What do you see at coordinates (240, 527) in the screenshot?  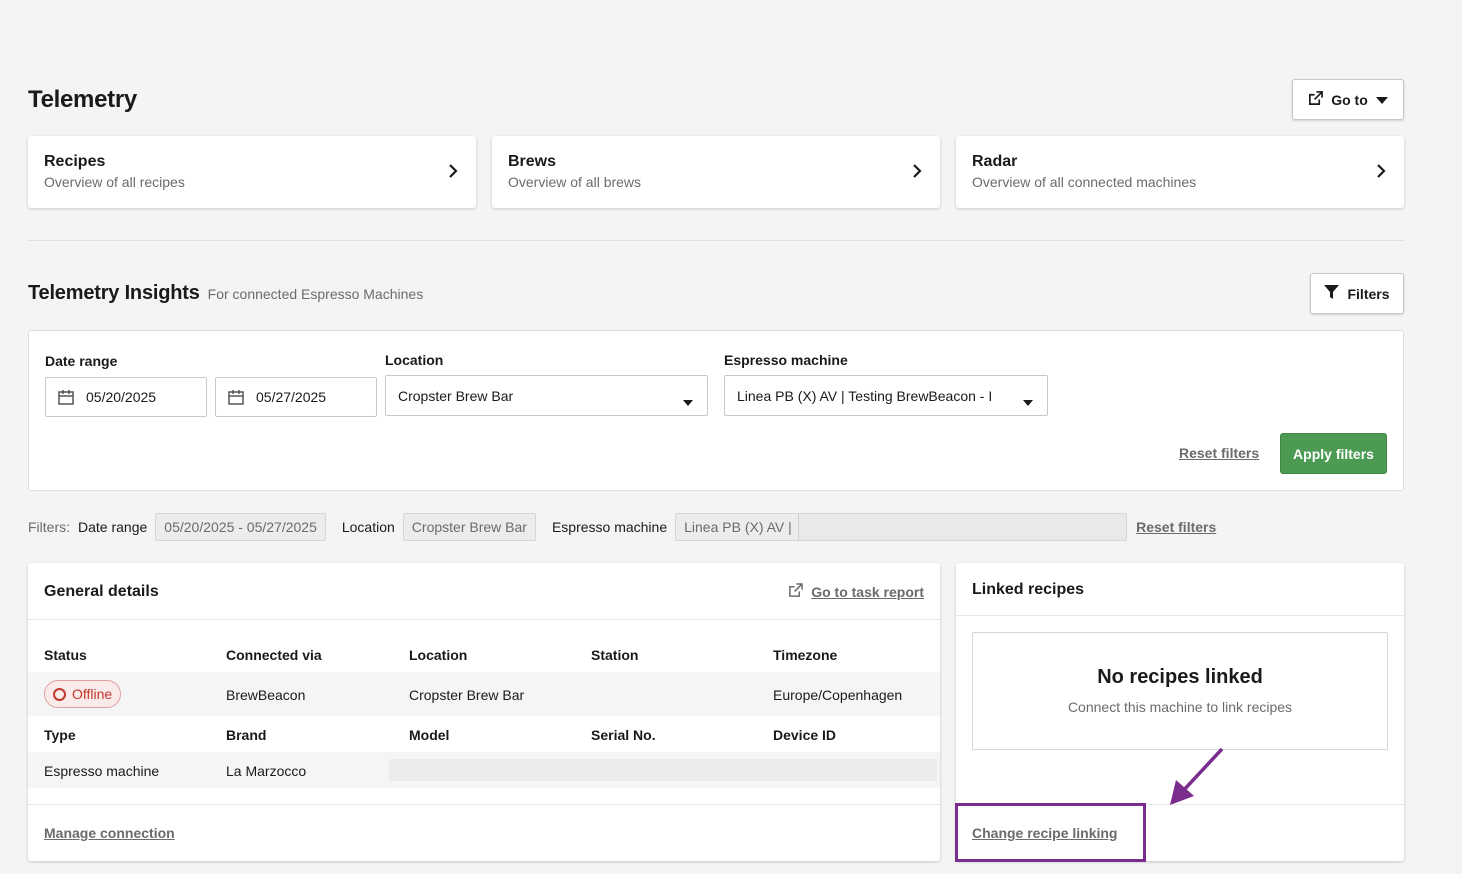 I see `chip-date-value: 05/20/2025 - 05/27/2025` at bounding box center [240, 527].